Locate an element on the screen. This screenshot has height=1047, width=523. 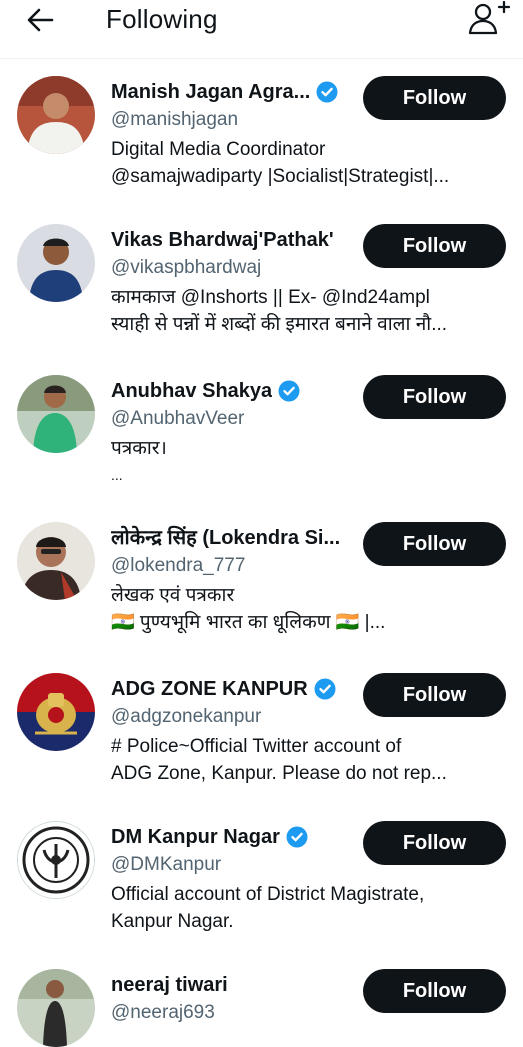
user-handle: @DMKanpur is located at coordinates (166, 864).